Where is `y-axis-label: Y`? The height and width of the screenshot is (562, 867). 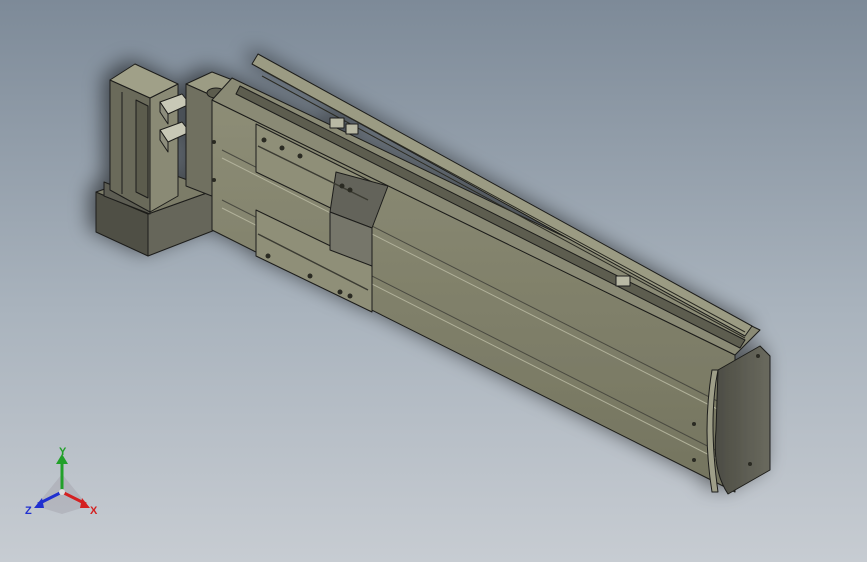
y-axis-label: Y is located at coordinates (63, 452).